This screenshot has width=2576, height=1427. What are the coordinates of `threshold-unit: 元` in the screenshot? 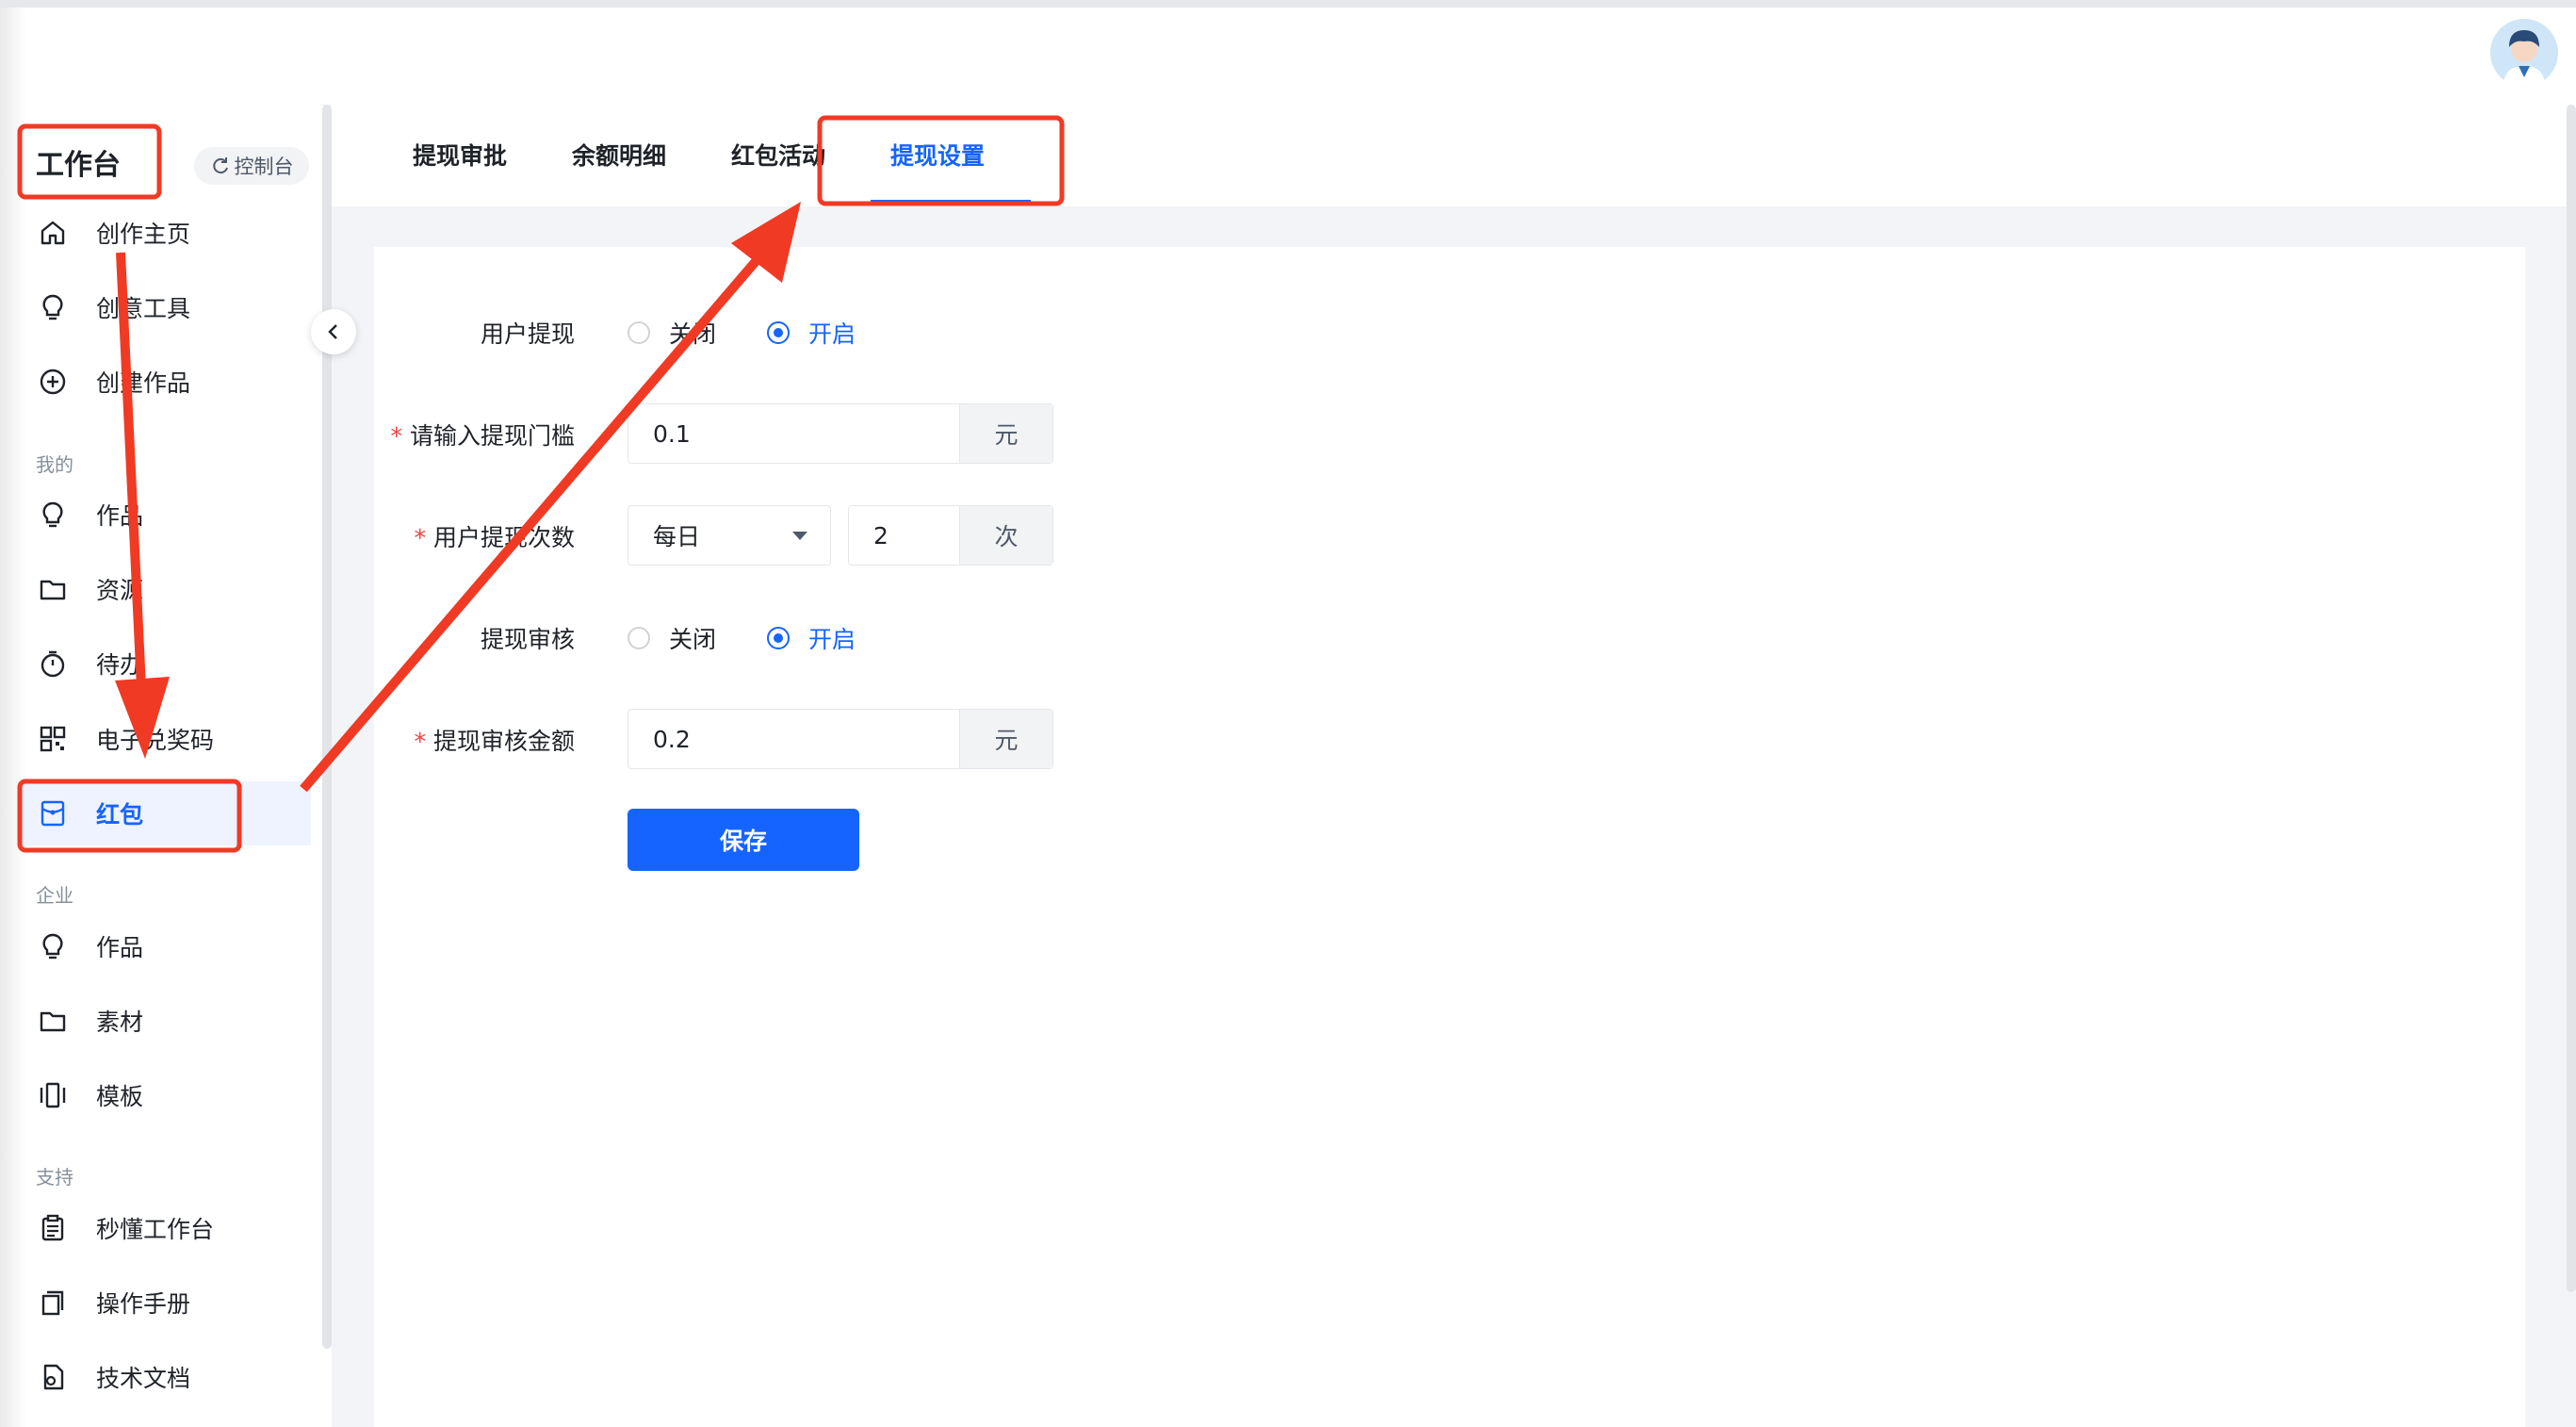 It's located at (1005, 433).